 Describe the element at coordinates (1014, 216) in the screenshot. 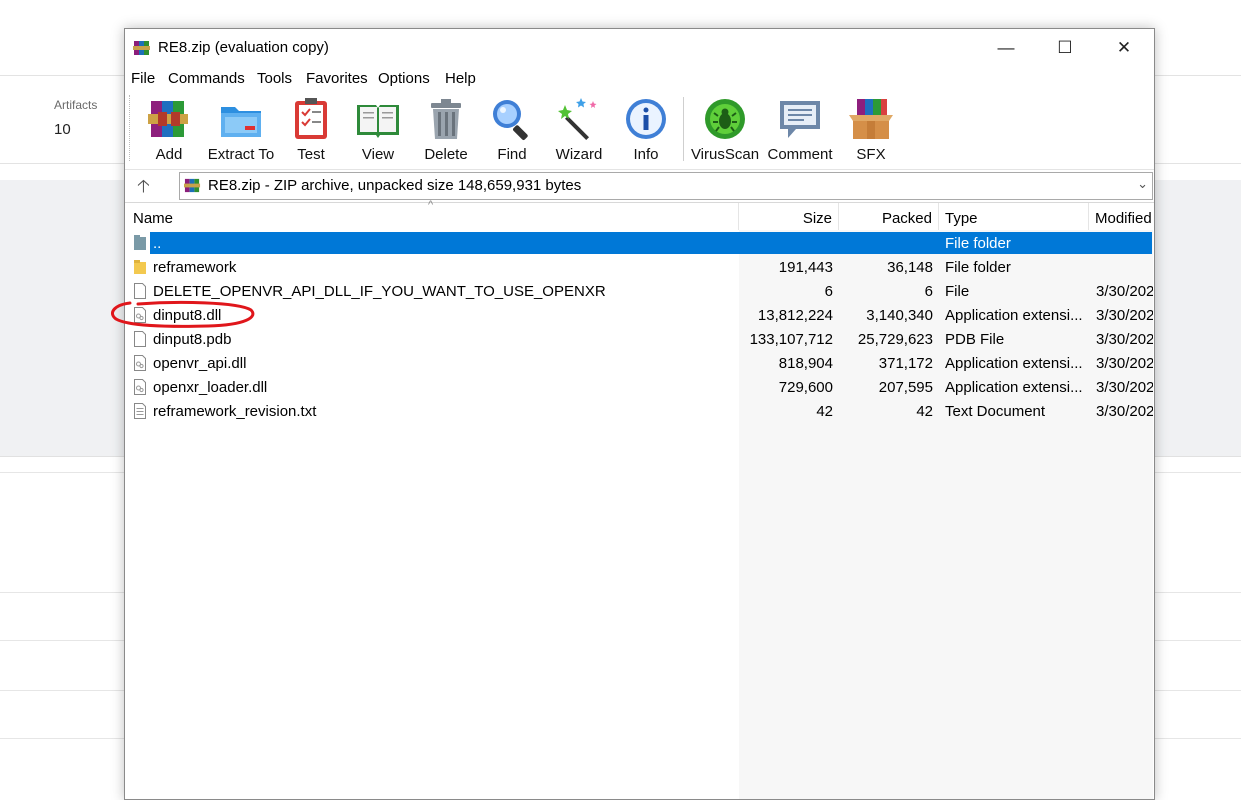

I see `column-header-type: Type` at that location.